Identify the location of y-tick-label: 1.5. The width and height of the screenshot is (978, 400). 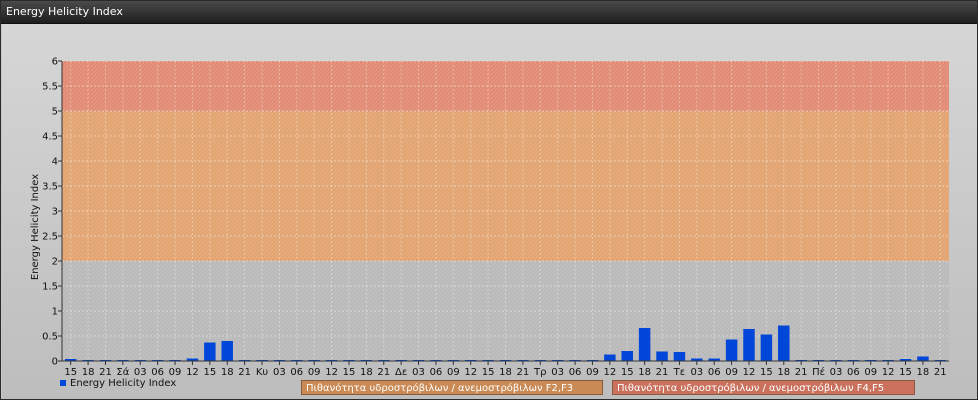
(50, 287).